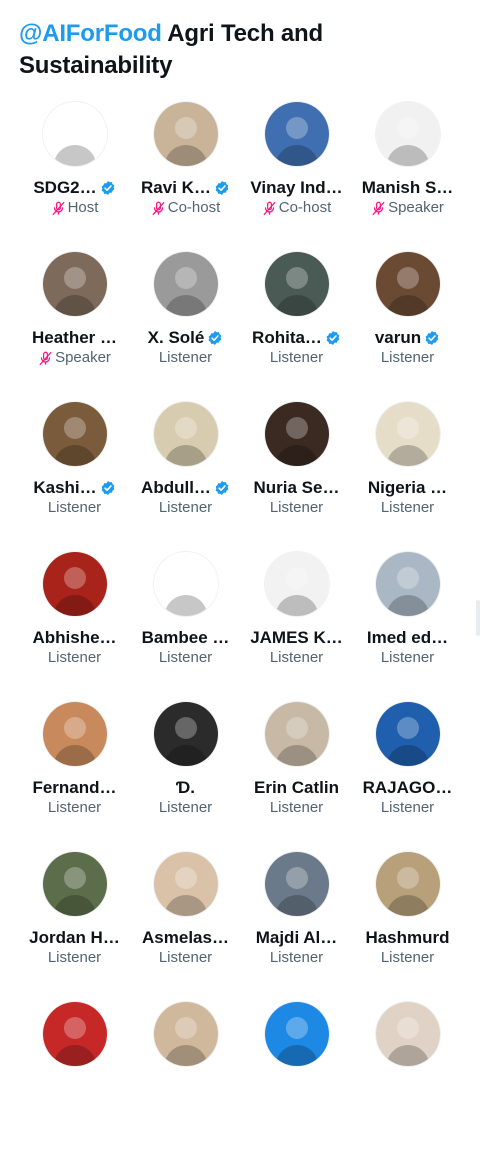  What do you see at coordinates (74, 927) in the screenshot?
I see `participant-card: Jordan H… Listener` at bounding box center [74, 927].